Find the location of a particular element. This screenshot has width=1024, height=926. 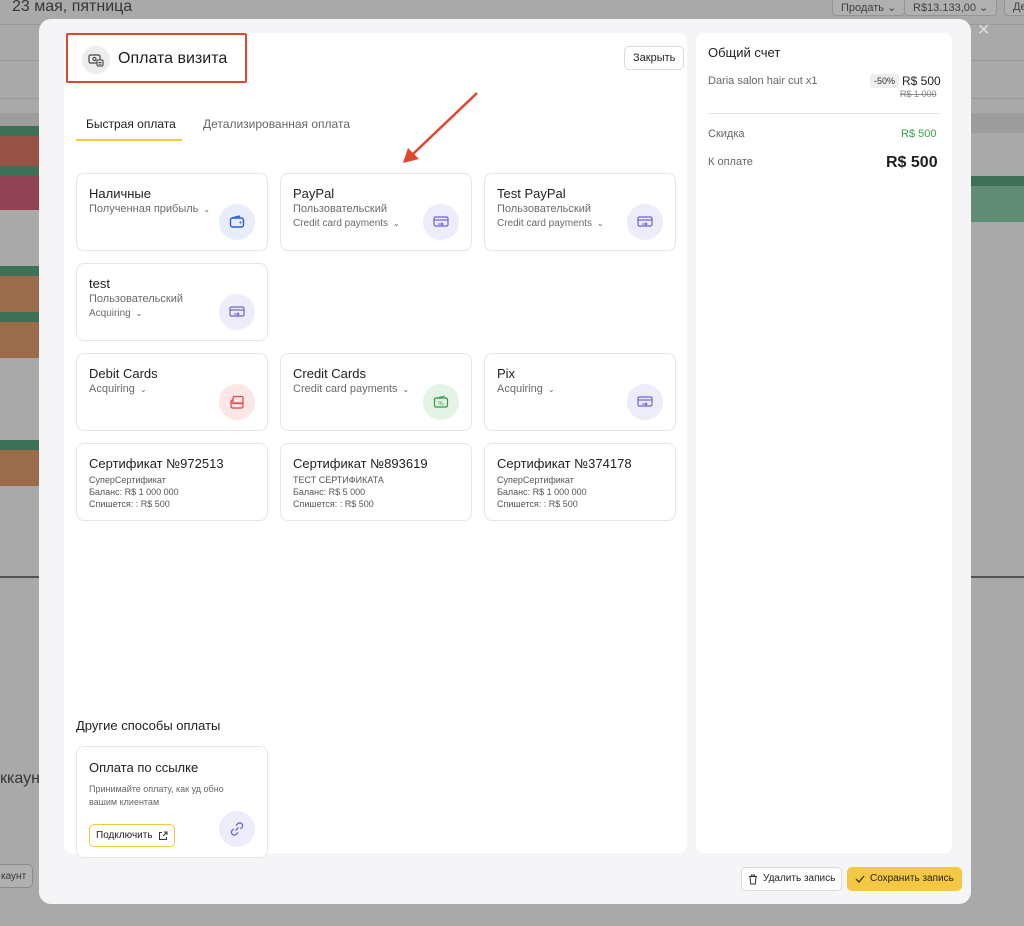

close-button: Закрыть is located at coordinates (654, 58).